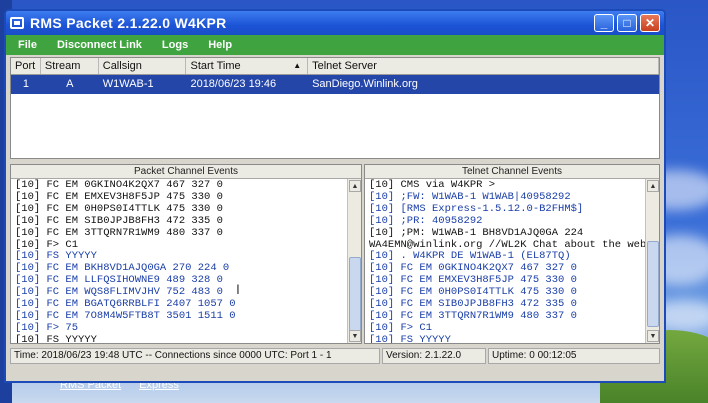 Image resolution: width=708 pixels, height=403 pixels. What do you see at coordinates (335, 45) in the screenshot?
I see `menu-bar: File Disconnect Link Logs Help` at bounding box center [335, 45].